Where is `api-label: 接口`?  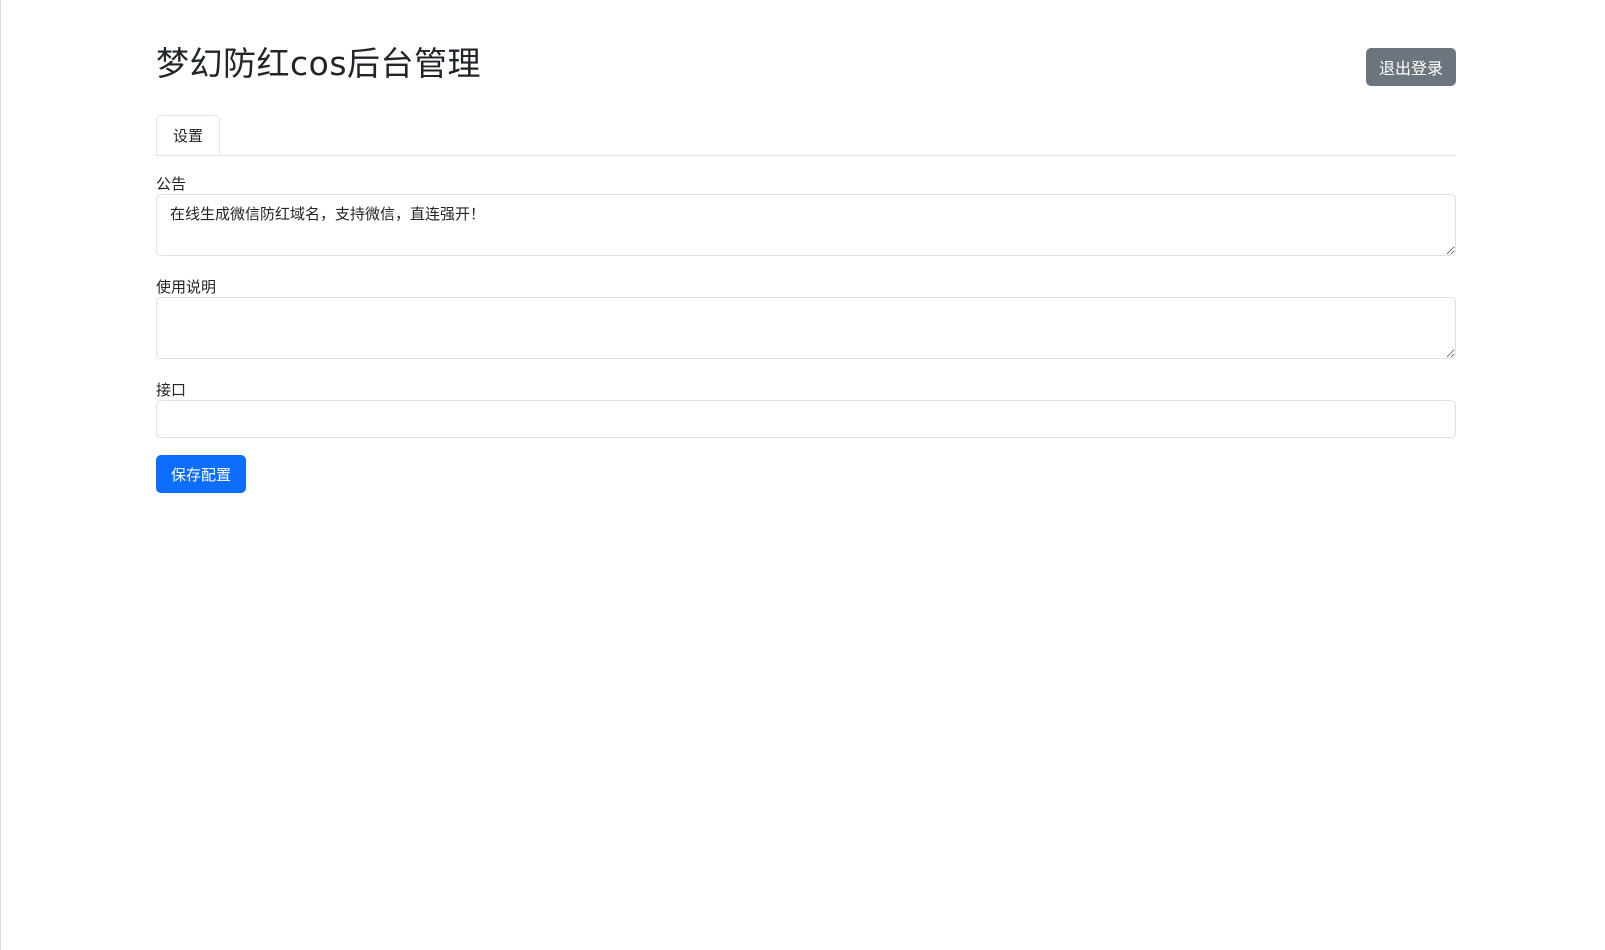 api-label: 接口 is located at coordinates (171, 390).